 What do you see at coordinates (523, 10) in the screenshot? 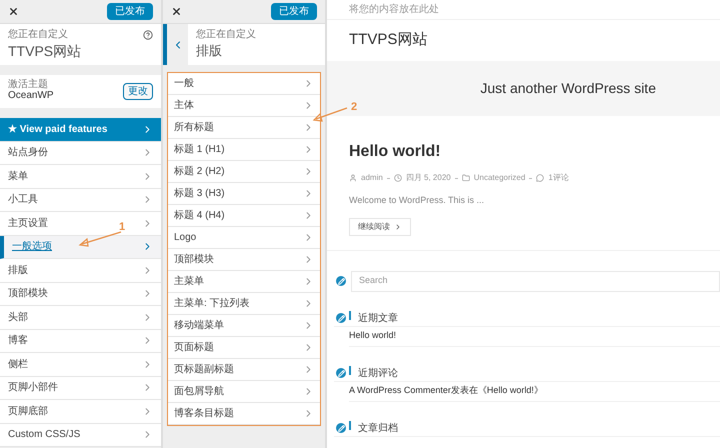
I see `top-notice: 将您的内容放在此处` at bounding box center [523, 10].